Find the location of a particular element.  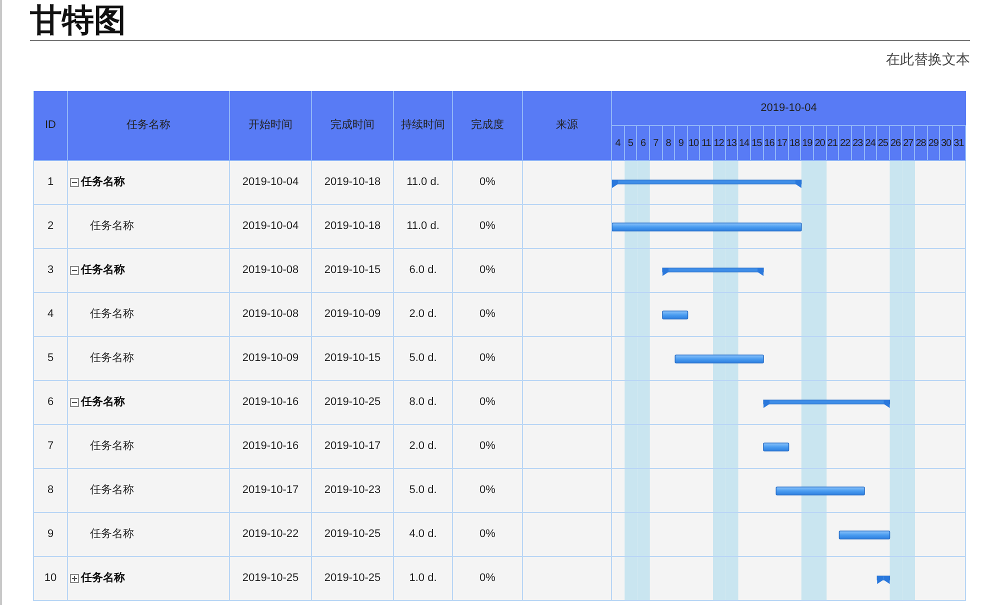

timeline-header: 2019-10-04 is located at coordinates (789, 108).